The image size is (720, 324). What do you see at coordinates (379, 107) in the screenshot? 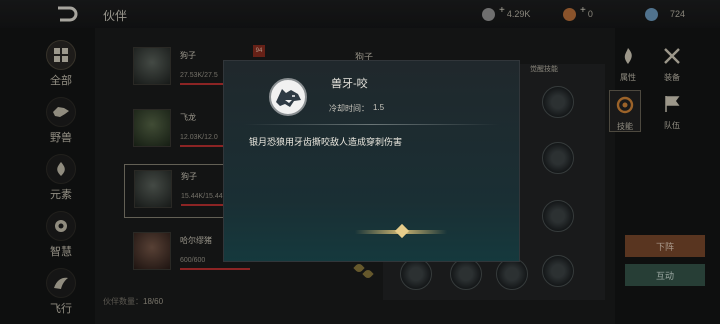
I see `cooldown-value: 1.5` at bounding box center [379, 107].